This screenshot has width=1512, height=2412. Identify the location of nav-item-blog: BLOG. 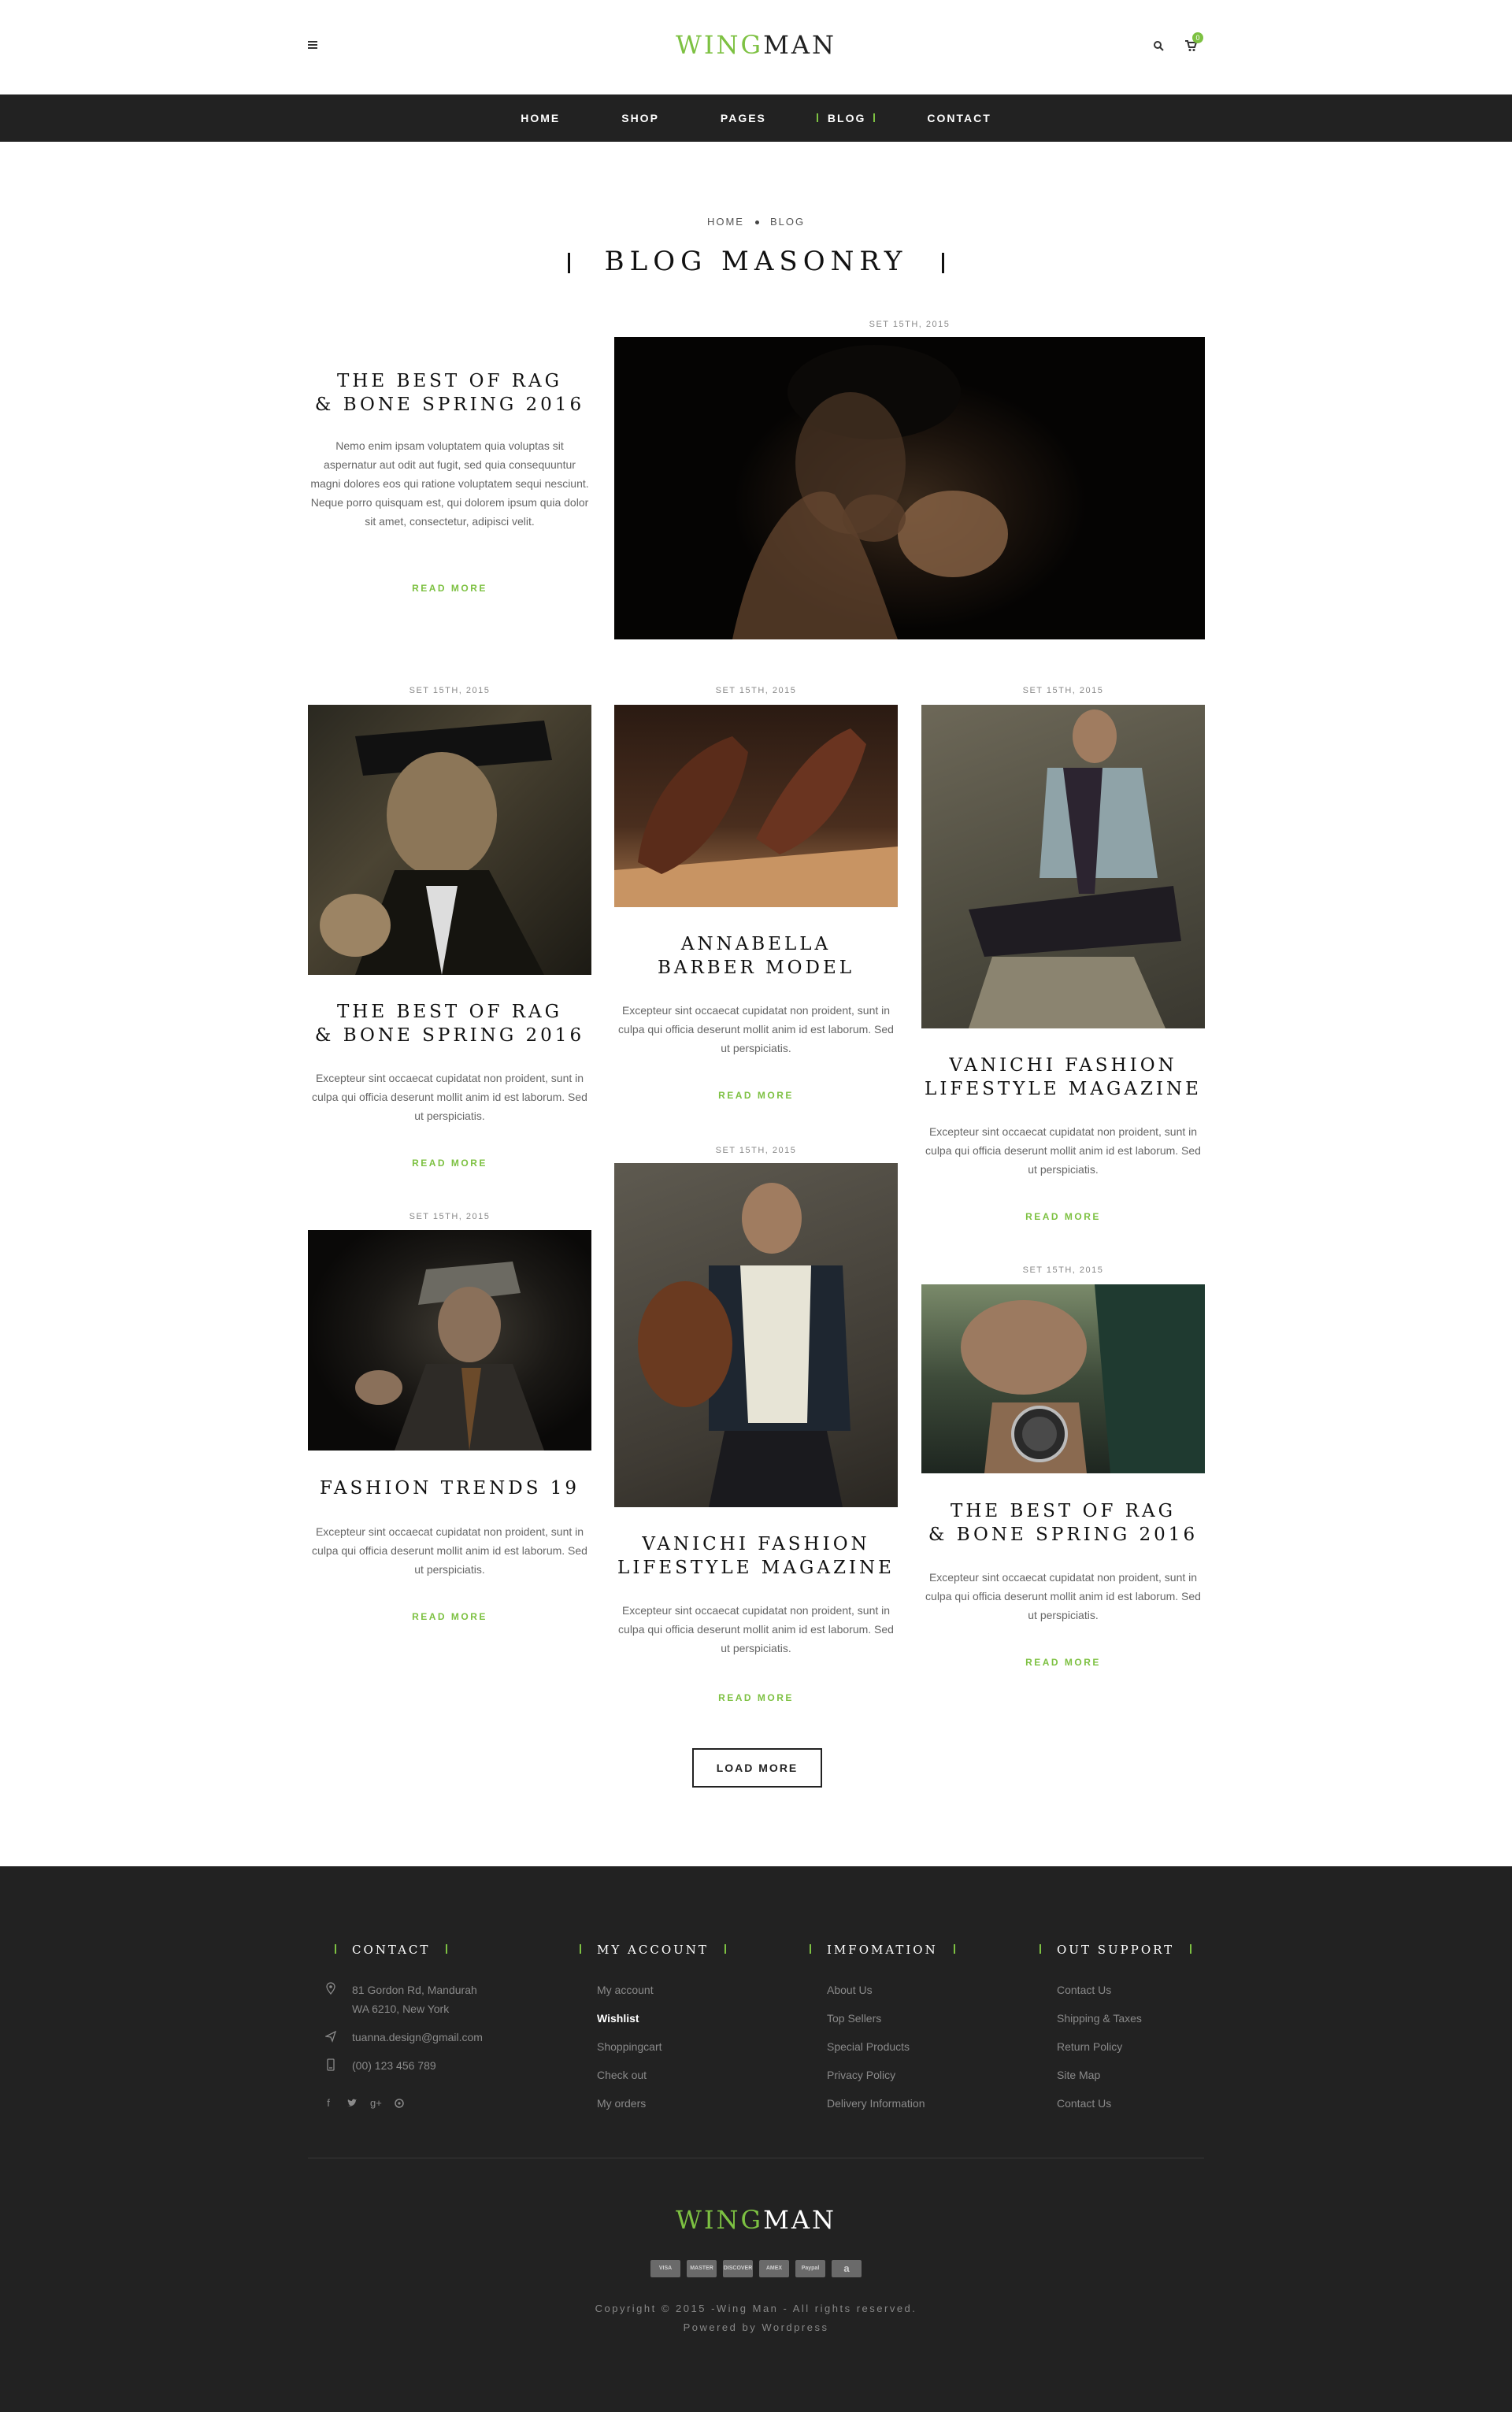
(846, 118).